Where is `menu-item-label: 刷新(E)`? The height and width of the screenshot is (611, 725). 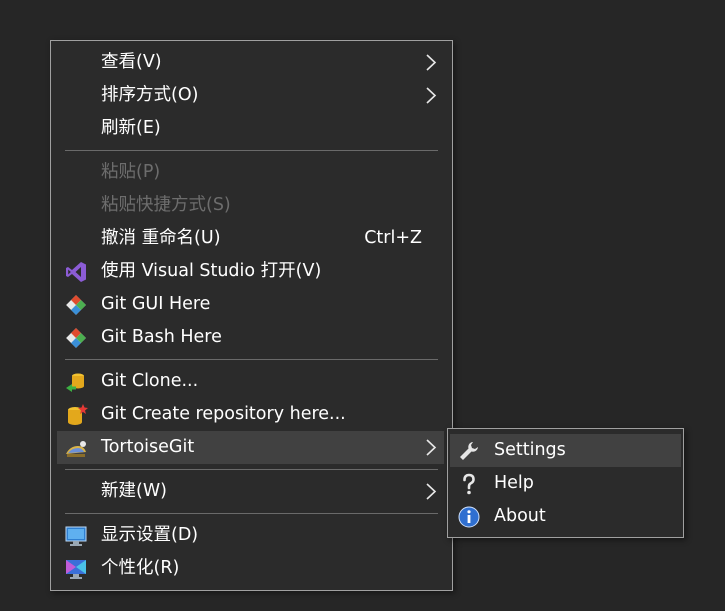 menu-item-label: 刷新(E) is located at coordinates (131, 128).